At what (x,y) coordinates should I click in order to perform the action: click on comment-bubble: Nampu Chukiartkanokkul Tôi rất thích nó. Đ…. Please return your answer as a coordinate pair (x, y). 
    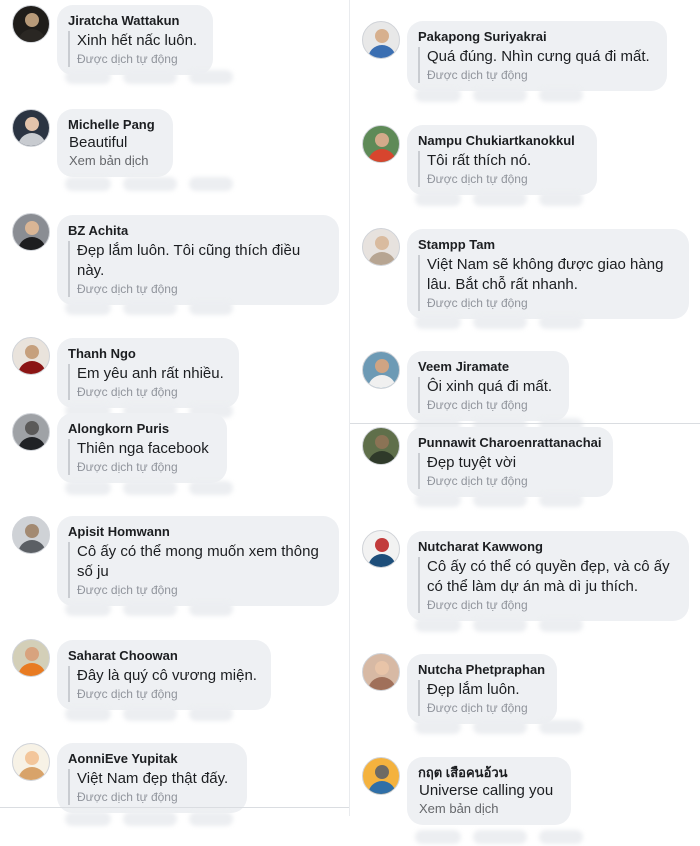
    Looking at the image, I should click on (502, 160).